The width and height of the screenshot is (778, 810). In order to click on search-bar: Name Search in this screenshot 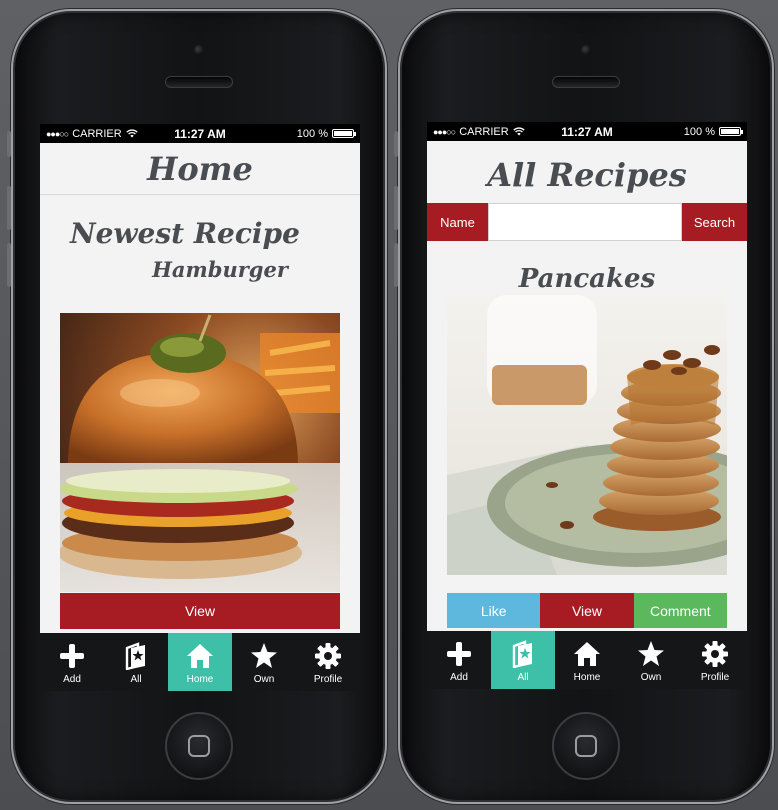, I will do `click(587, 222)`.